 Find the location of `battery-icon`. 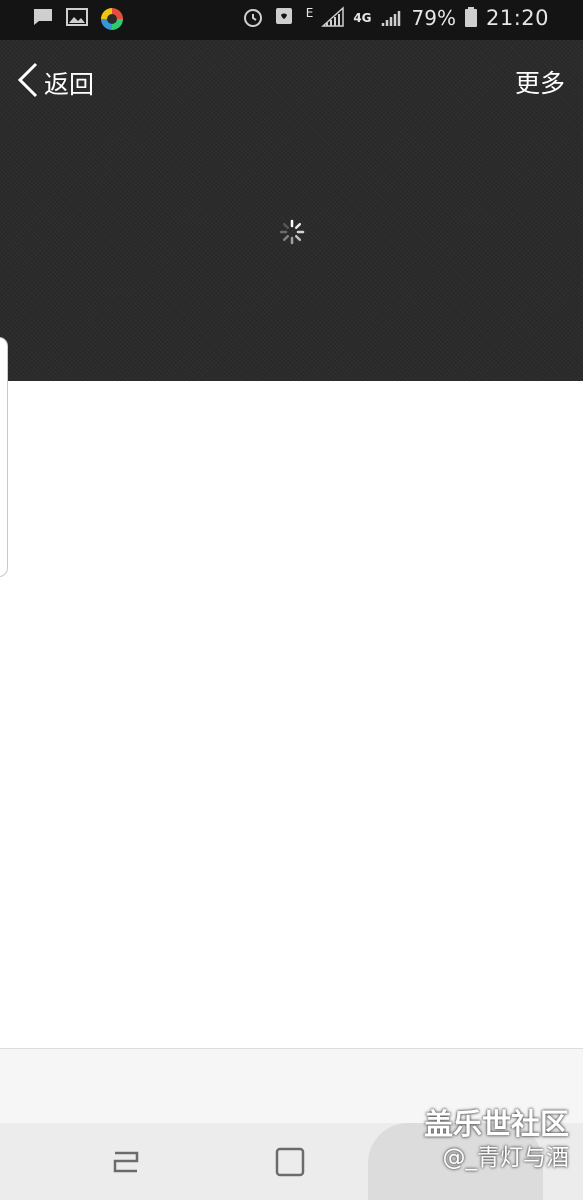

battery-icon is located at coordinates (471, 18).